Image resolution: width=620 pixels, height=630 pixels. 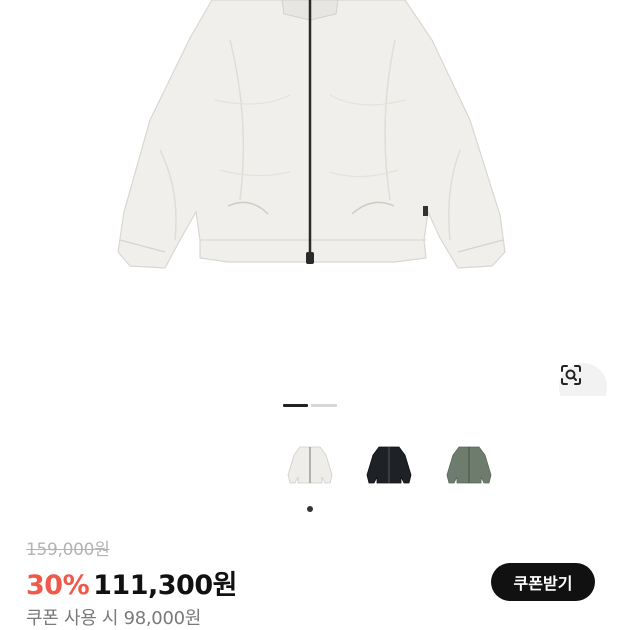 I want to click on selected-color-dot, so click(x=310, y=509).